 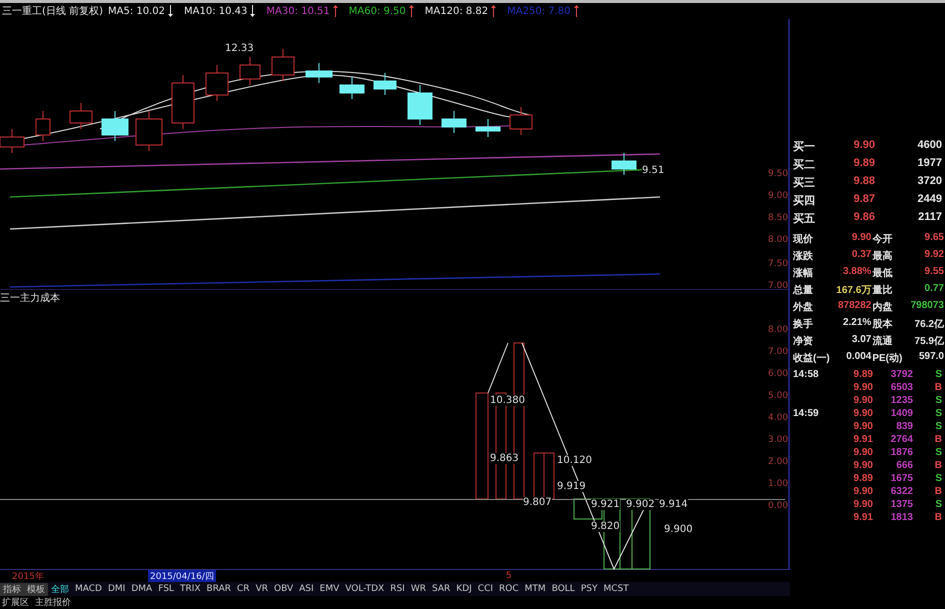 What do you see at coordinates (863, 164) in the screenshot?
I see `bid-price: 9.89` at bounding box center [863, 164].